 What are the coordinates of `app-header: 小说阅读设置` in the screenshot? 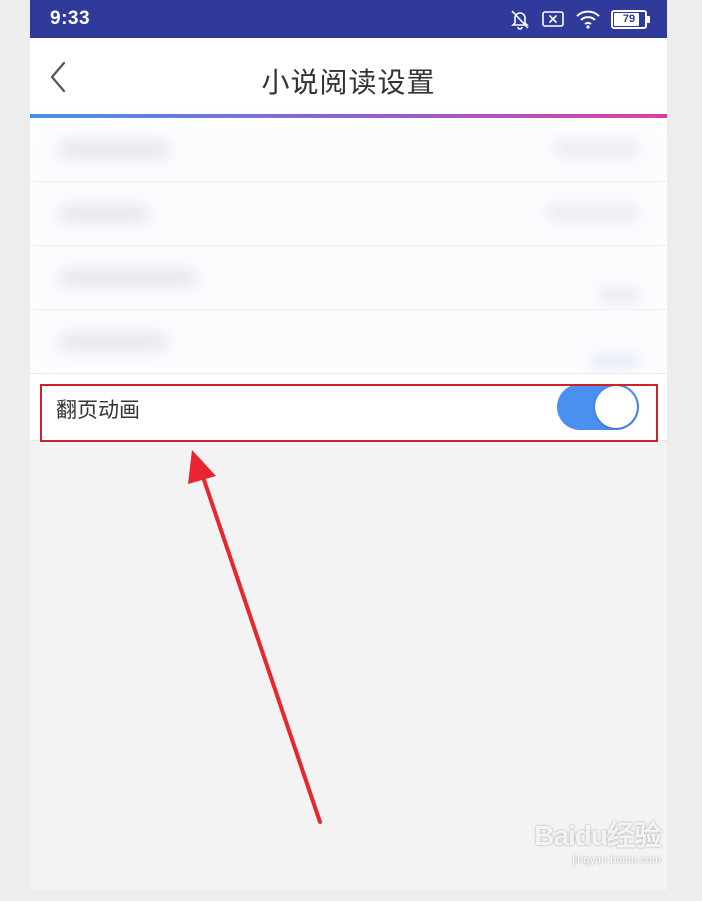 It's located at (348, 77).